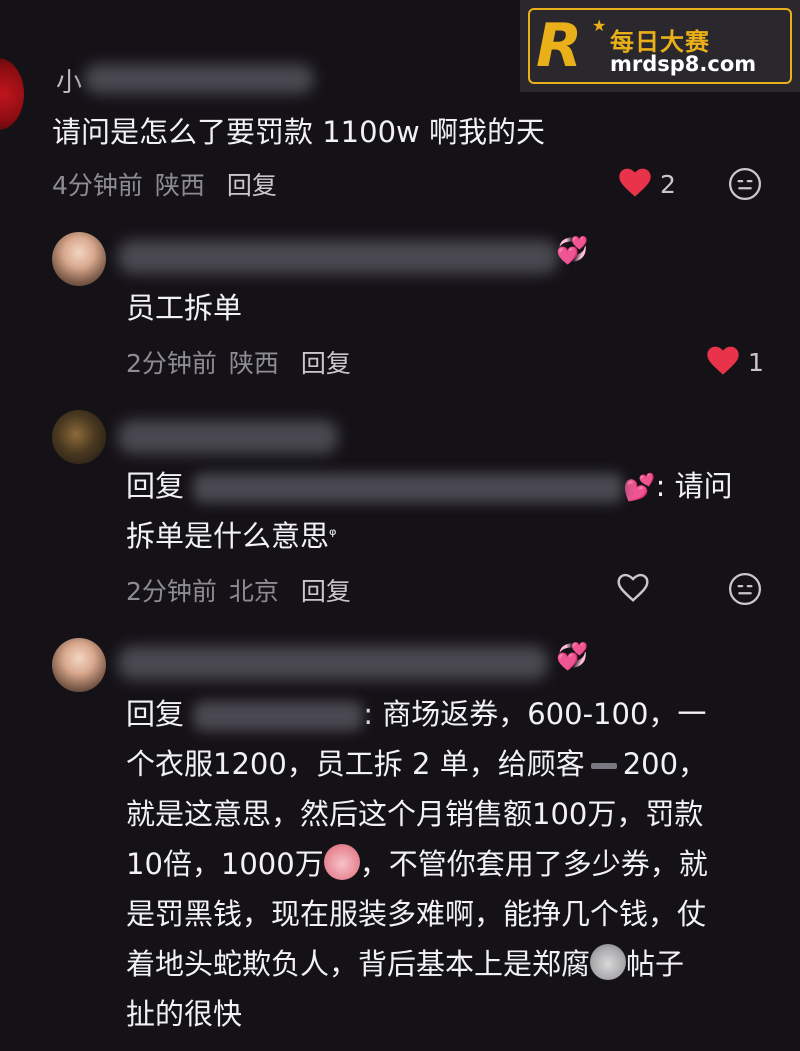 This screenshot has width=800, height=1051. I want to click on username-visible-part: 小, so click(69, 80).